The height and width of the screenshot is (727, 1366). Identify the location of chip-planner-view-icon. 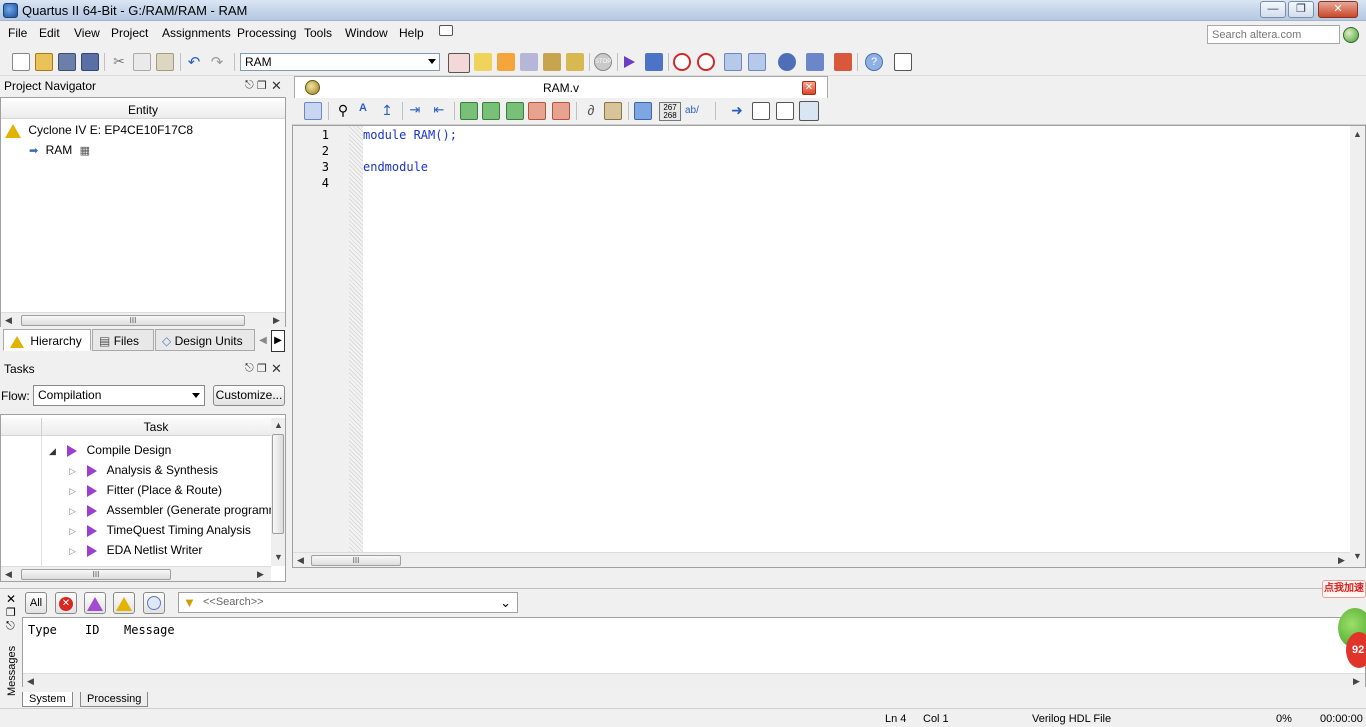
(787, 62).